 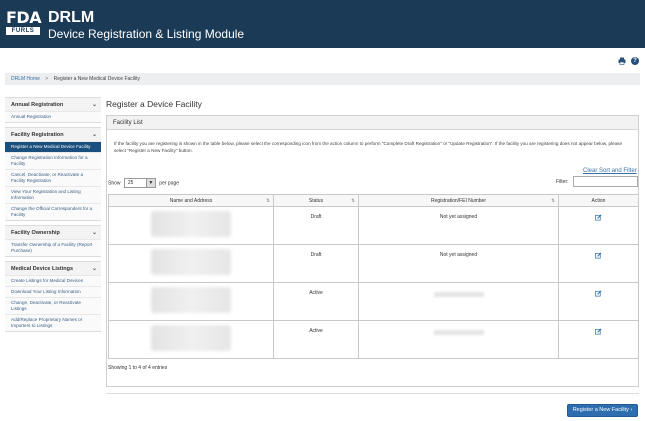 I want to click on entries-summary: Showing 1 to 4 of 4 entries, so click(x=138, y=368).